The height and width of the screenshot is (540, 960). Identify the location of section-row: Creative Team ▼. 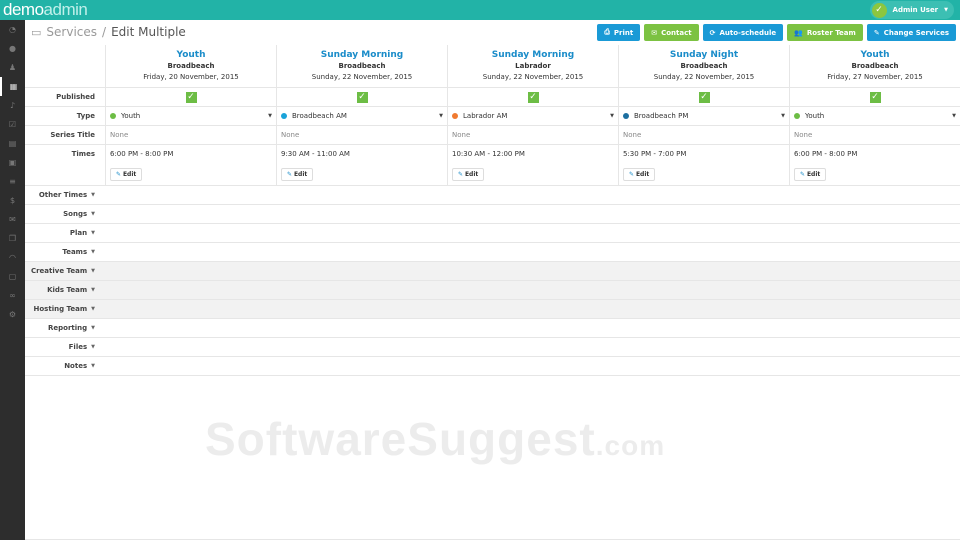
(492, 271).